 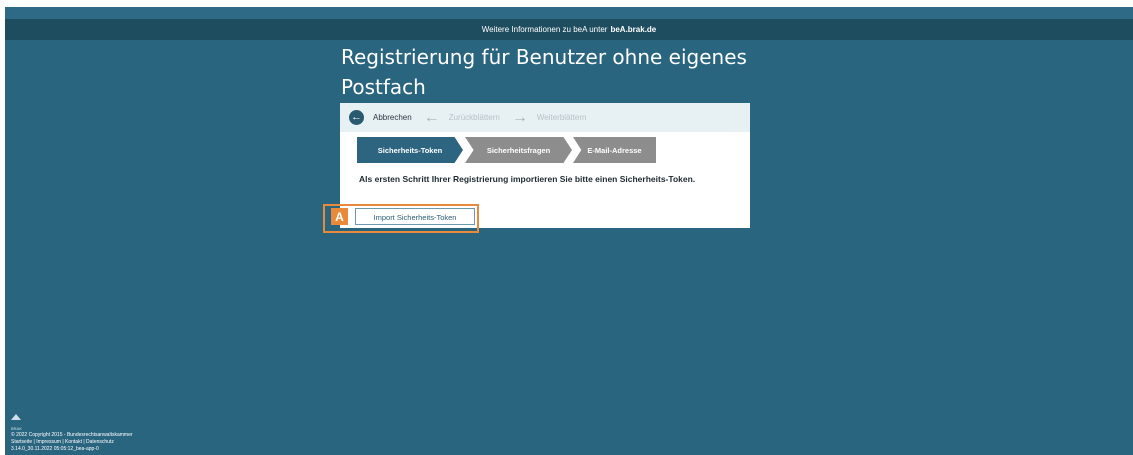 What do you see at coordinates (392, 117) in the screenshot?
I see `cancel-label: Abbrechen` at bounding box center [392, 117].